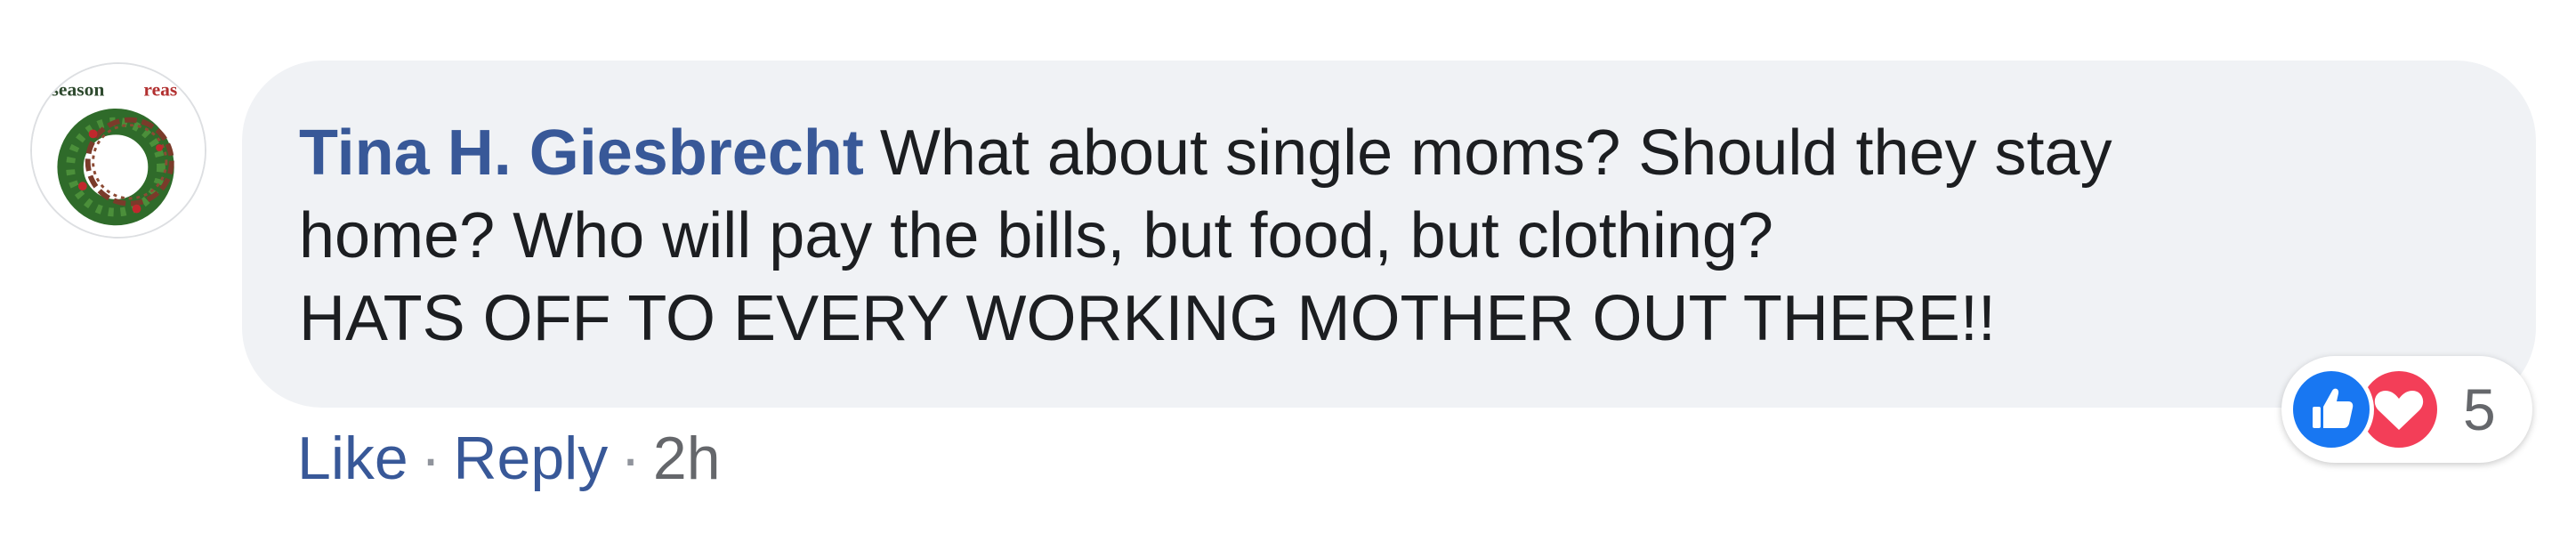  What do you see at coordinates (160, 89) in the screenshot?
I see `avatar-text-right: reas` at bounding box center [160, 89].